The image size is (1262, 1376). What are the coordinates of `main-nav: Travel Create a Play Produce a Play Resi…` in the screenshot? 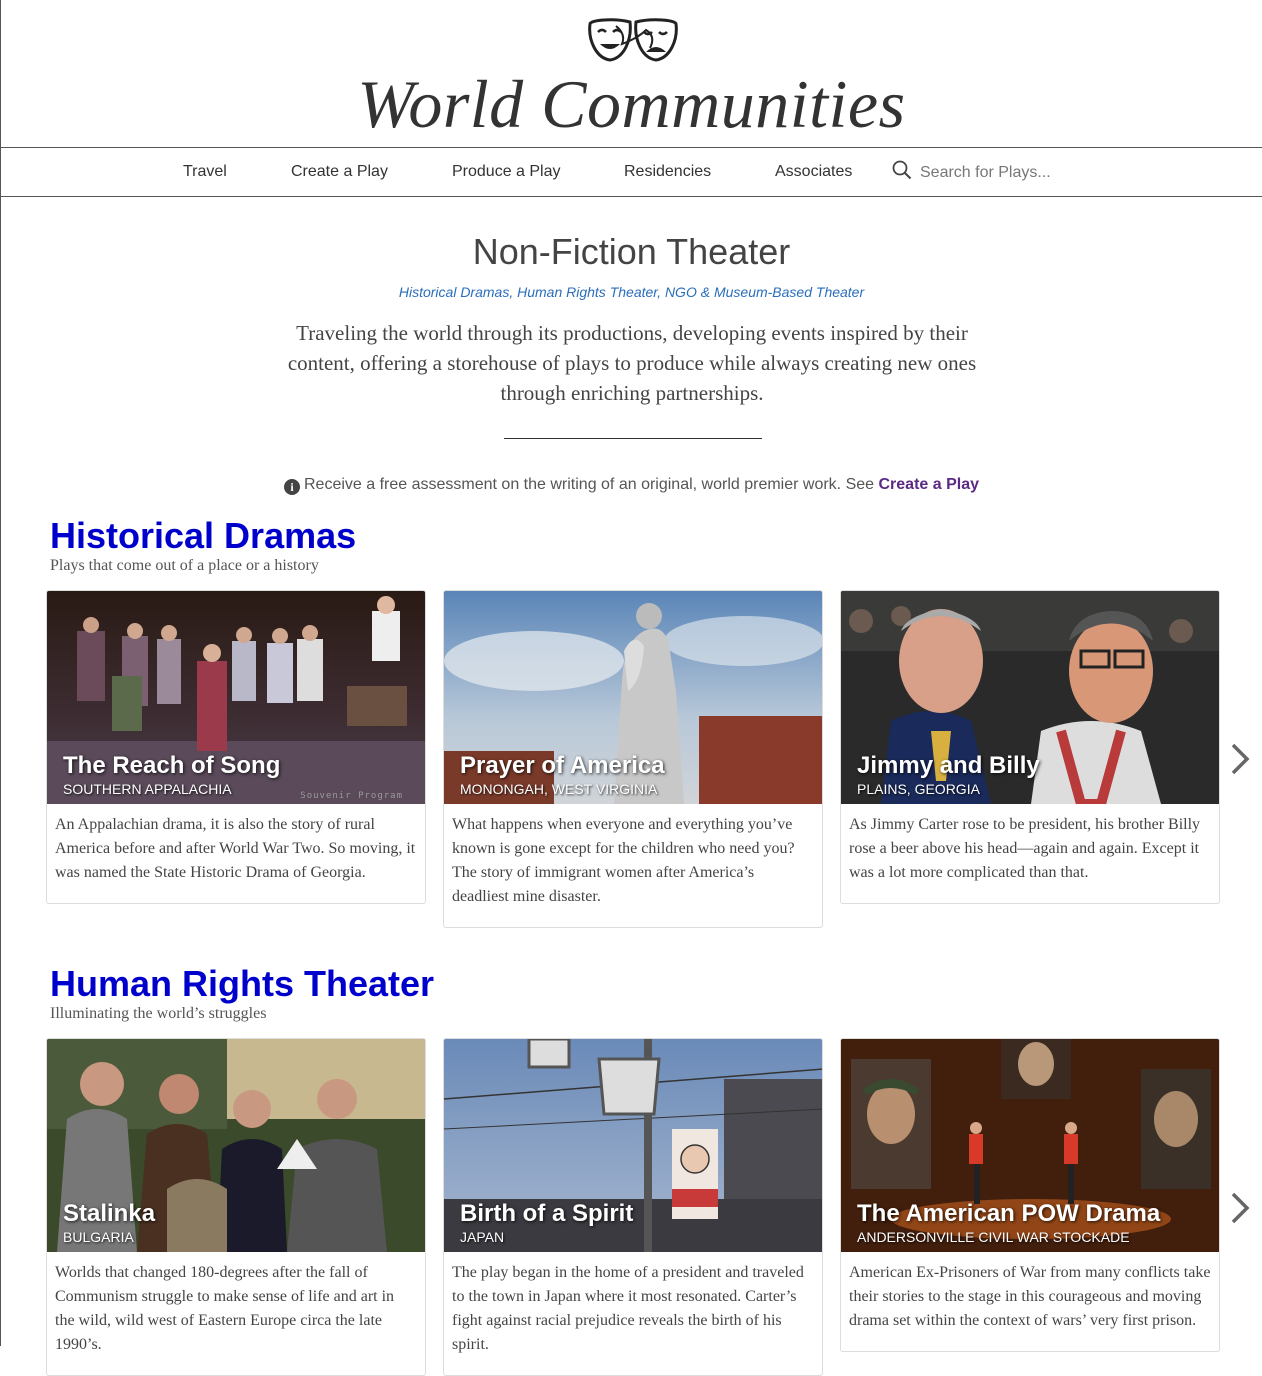 It's located at (631, 172).